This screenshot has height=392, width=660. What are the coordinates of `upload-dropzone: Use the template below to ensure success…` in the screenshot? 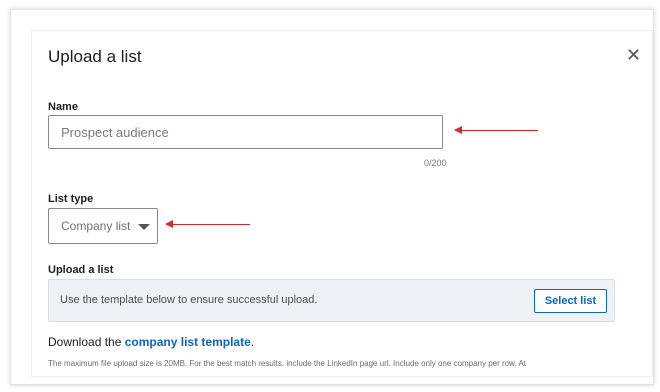 It's located at (331, 300).